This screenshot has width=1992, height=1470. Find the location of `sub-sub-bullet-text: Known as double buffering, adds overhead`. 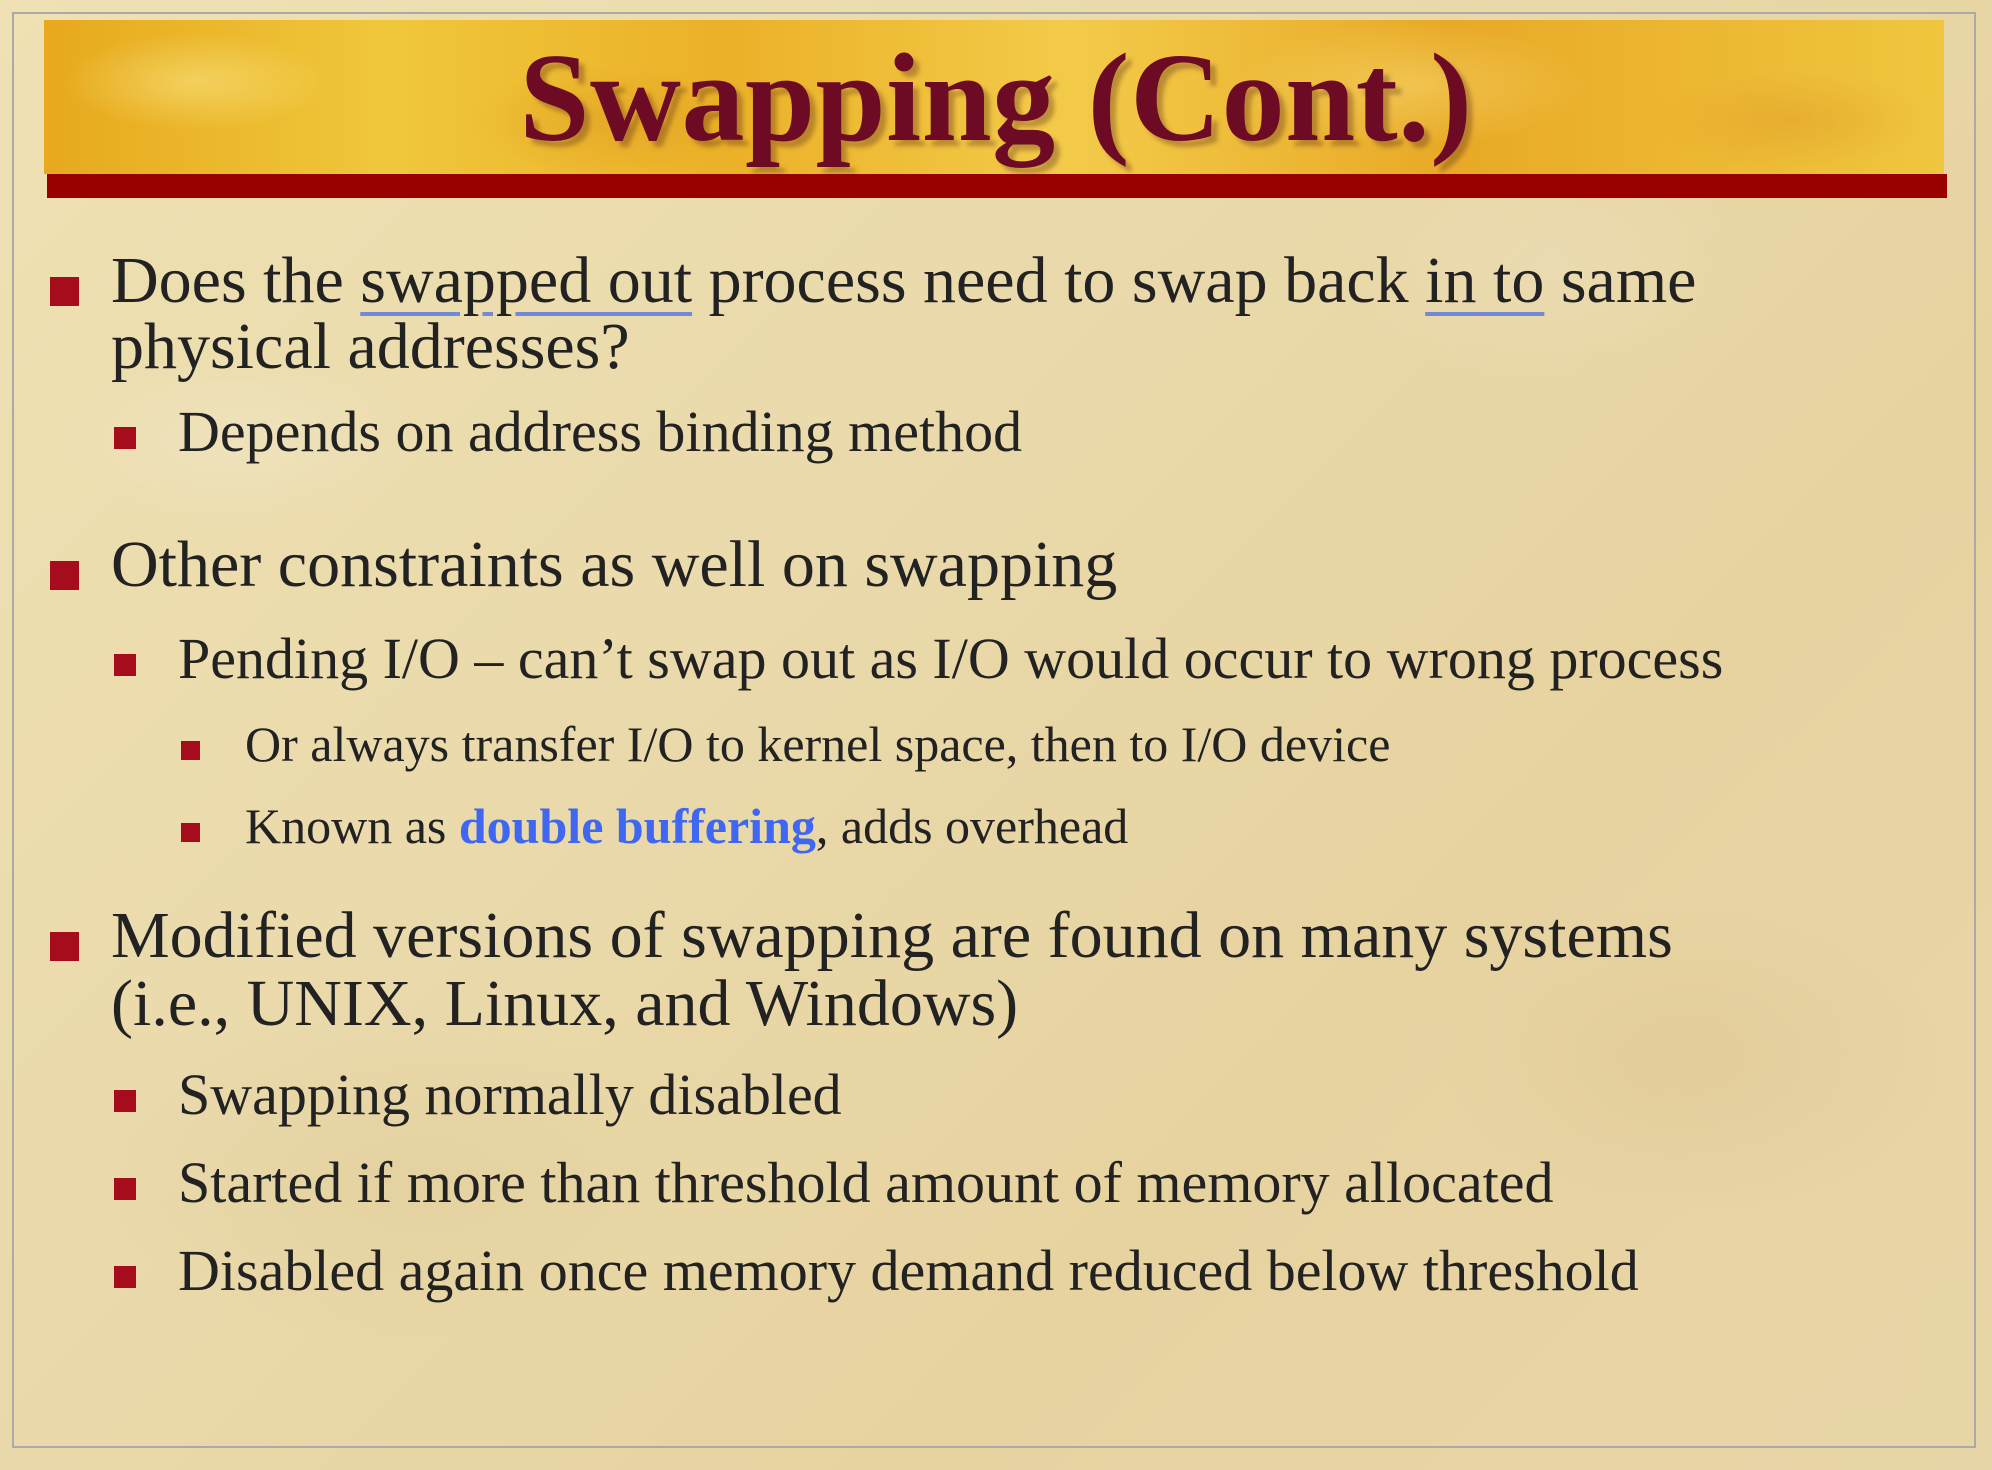

sub-sub-bullet-text: Known as double buffering, adds overhead is located at coordinates (686, 826).